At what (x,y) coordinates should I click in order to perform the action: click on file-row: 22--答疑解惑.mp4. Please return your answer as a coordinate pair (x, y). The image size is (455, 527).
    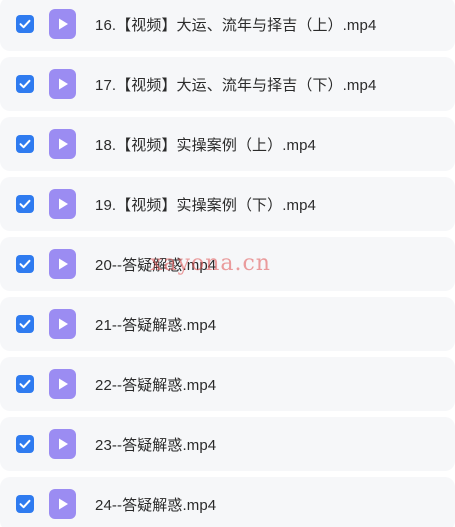
    Looking at the image, I should click on (227, 384).